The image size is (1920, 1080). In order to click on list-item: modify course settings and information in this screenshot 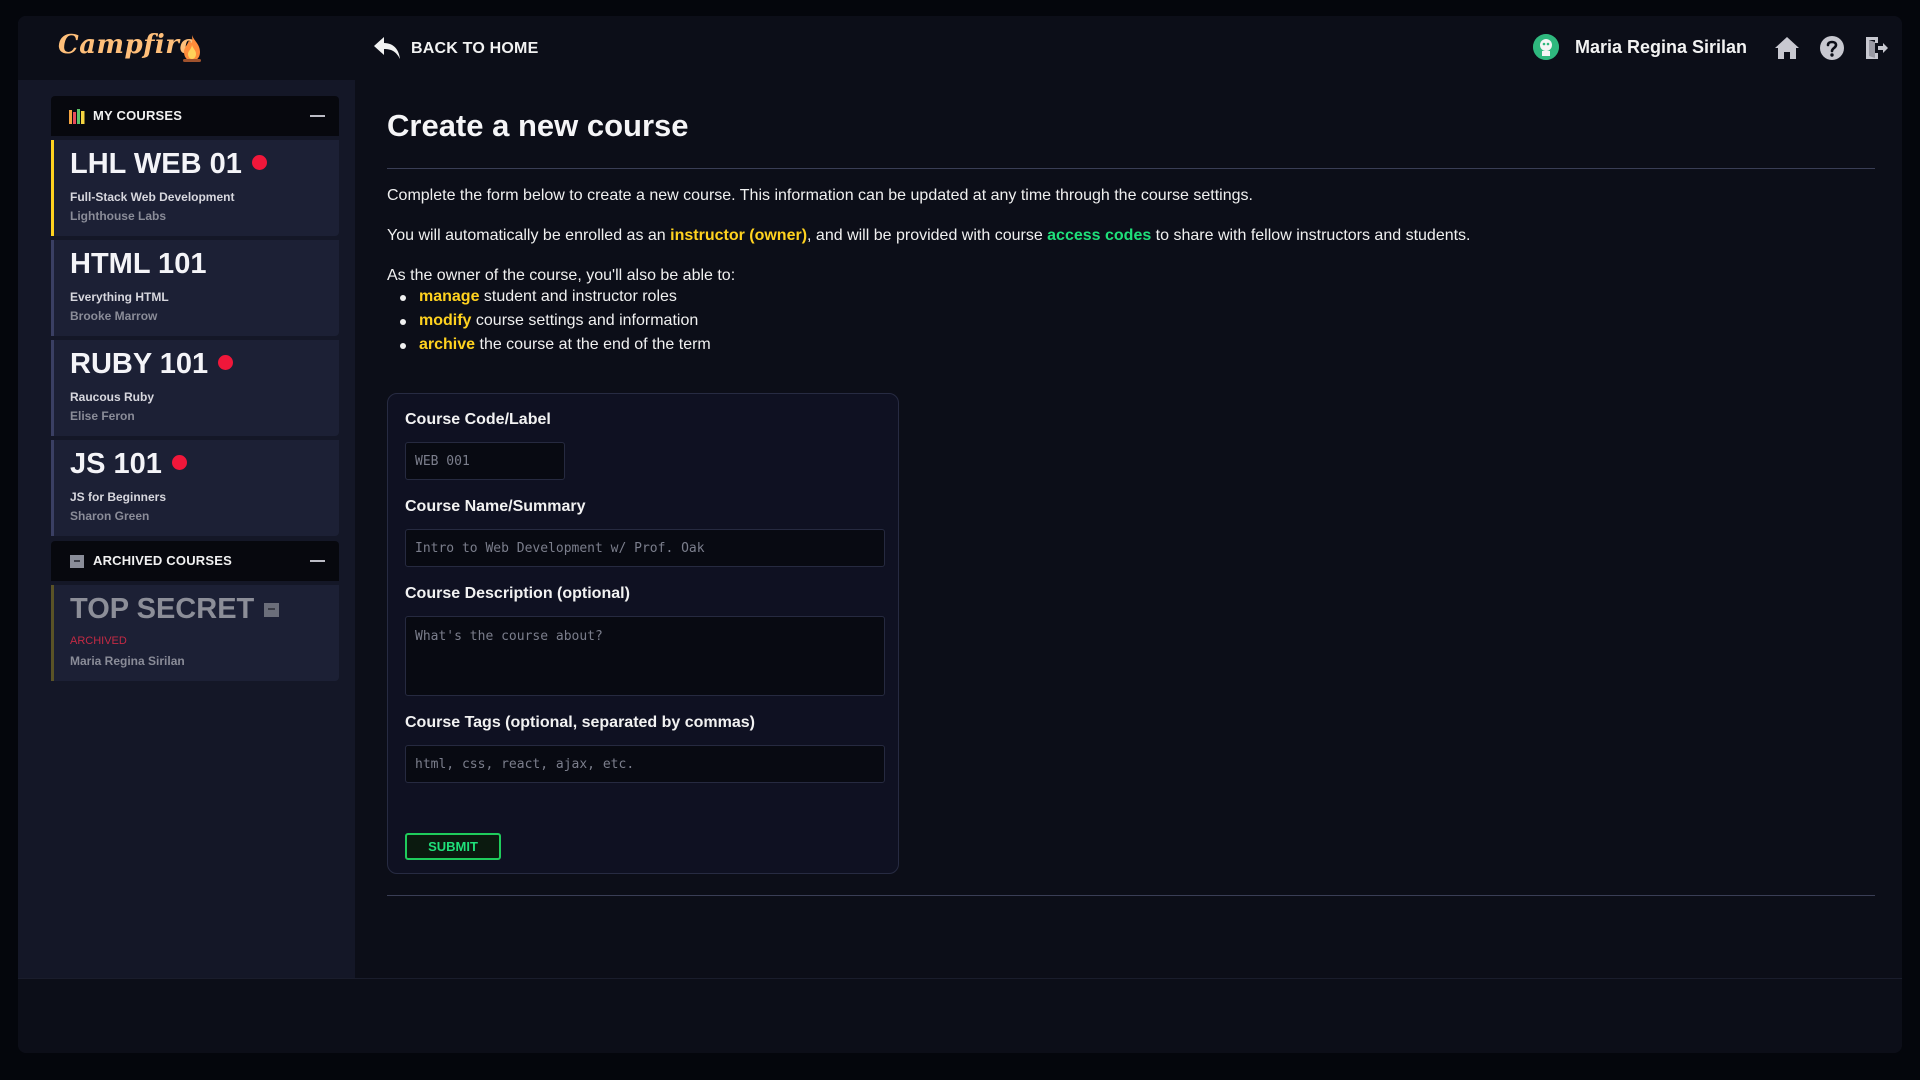, I will do `click(549, 321)`.